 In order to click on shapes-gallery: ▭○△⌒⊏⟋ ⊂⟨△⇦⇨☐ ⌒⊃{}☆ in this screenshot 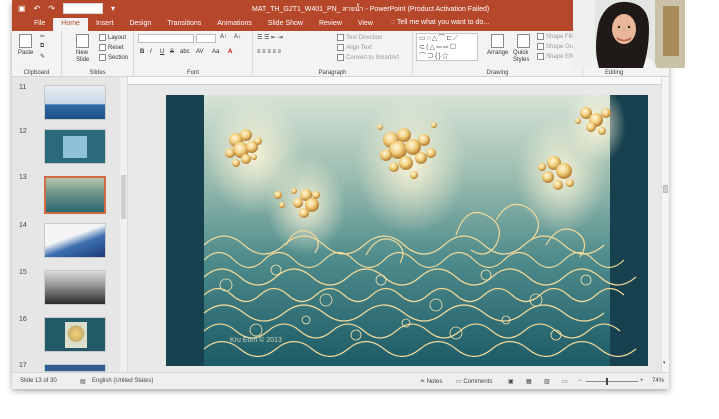, I will do `click(447, 47)`.